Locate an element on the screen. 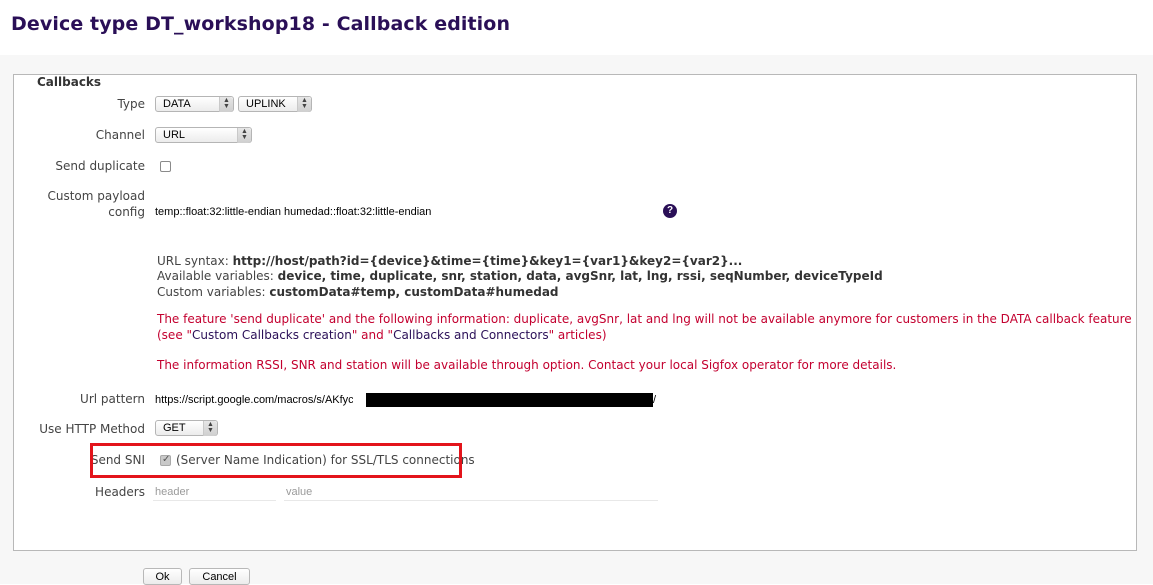  header-value-placeholder: value is located at coordinates (299, 492).